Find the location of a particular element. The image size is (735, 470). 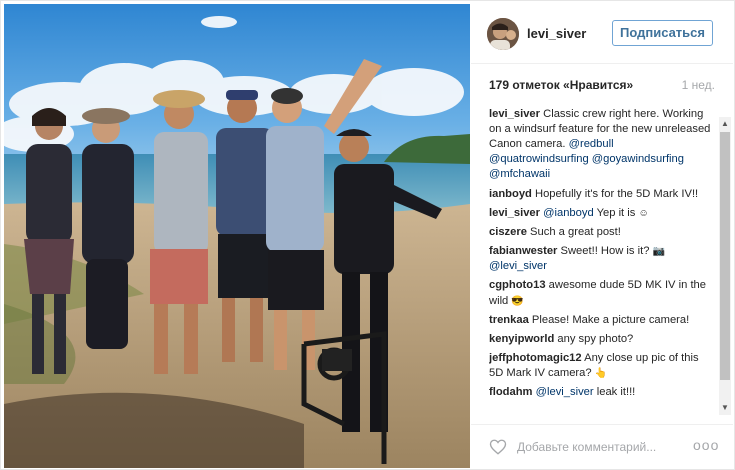

avatar is located at coordinates (503, 34).